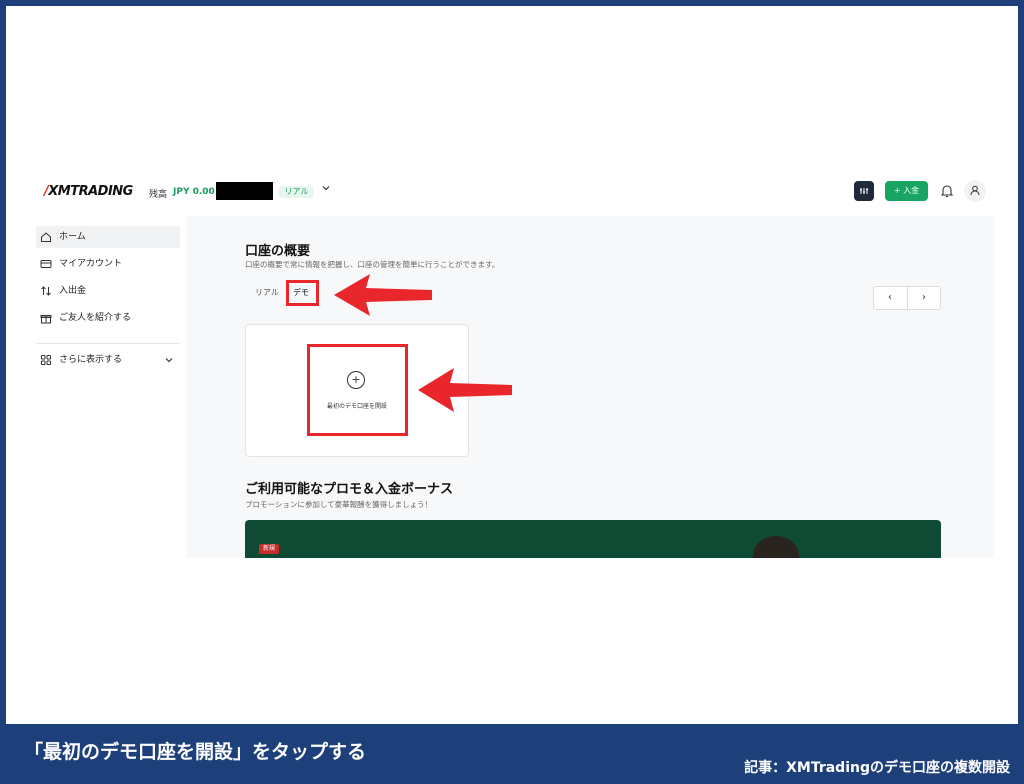 This screenshot has width=1024, height=784. What do you see at coordinates (46, 360) in the screenshot?
I see `grid-icon` at bounding box center [46, 360].